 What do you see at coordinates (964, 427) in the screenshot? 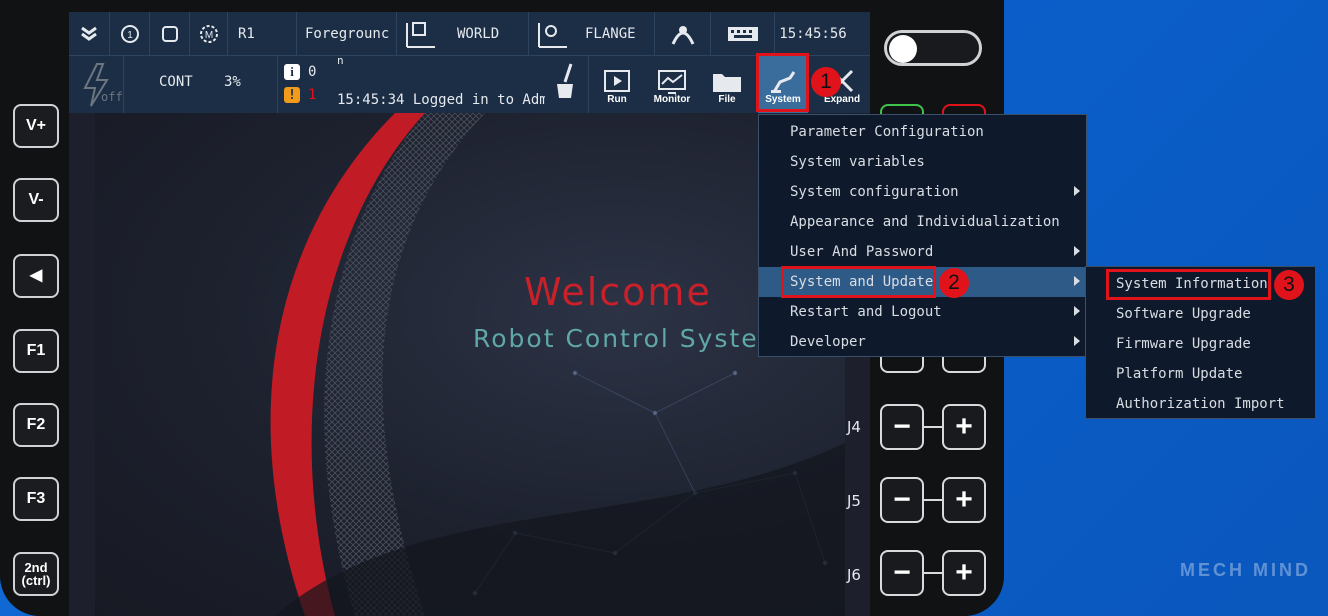
I see `jog-j4-plus-key: +` at bounding box center [964, 427].